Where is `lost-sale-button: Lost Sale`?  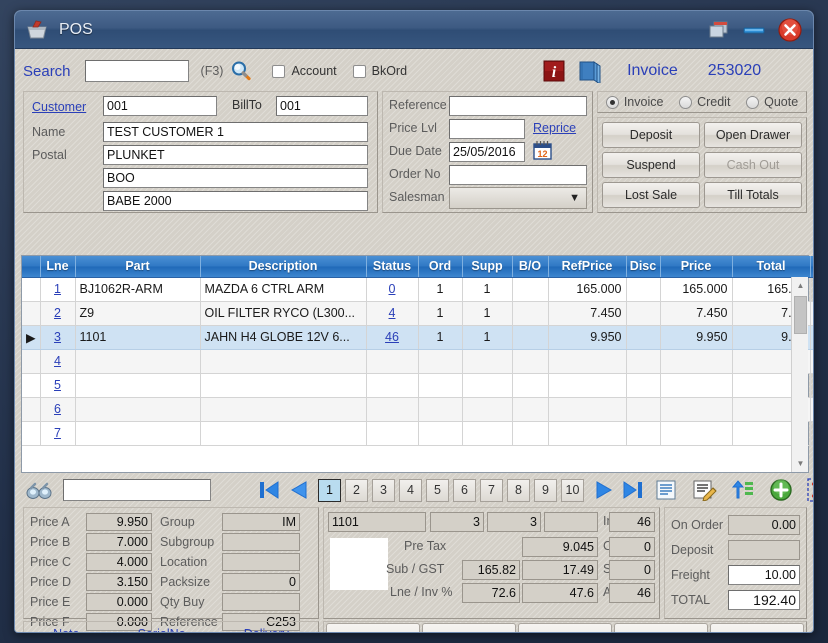
lost-sale-button: Lost Sale is located at coordinates (651, 195).